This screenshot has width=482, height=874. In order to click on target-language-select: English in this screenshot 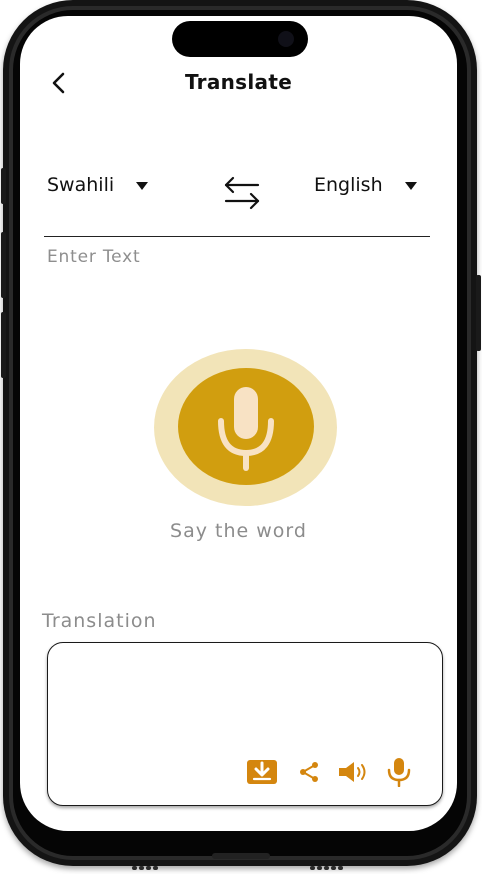, I will do `click(365, 185)`.